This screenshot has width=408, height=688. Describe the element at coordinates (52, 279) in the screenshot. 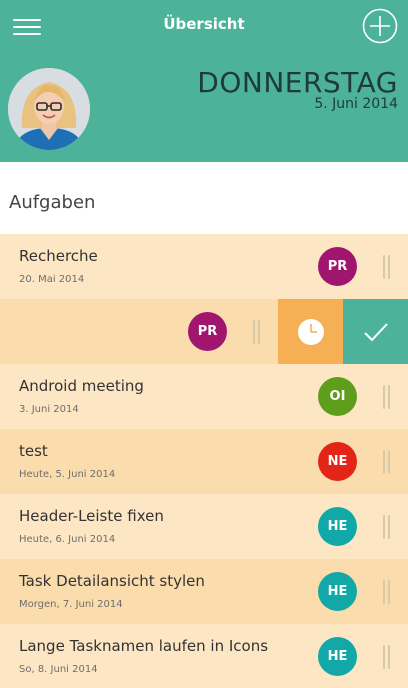

I see `task-date: 20. Mai 2014` at that location.